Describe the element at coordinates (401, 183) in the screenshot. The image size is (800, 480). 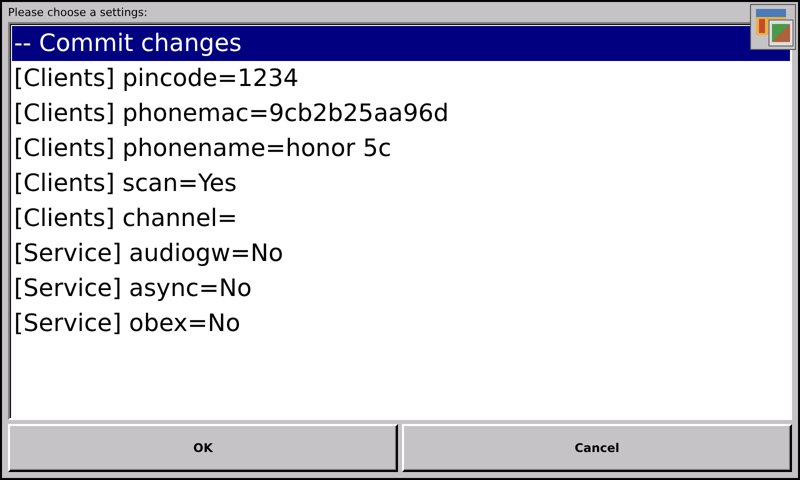
I see `list-item: [Clients] scan=Yes` at that location.